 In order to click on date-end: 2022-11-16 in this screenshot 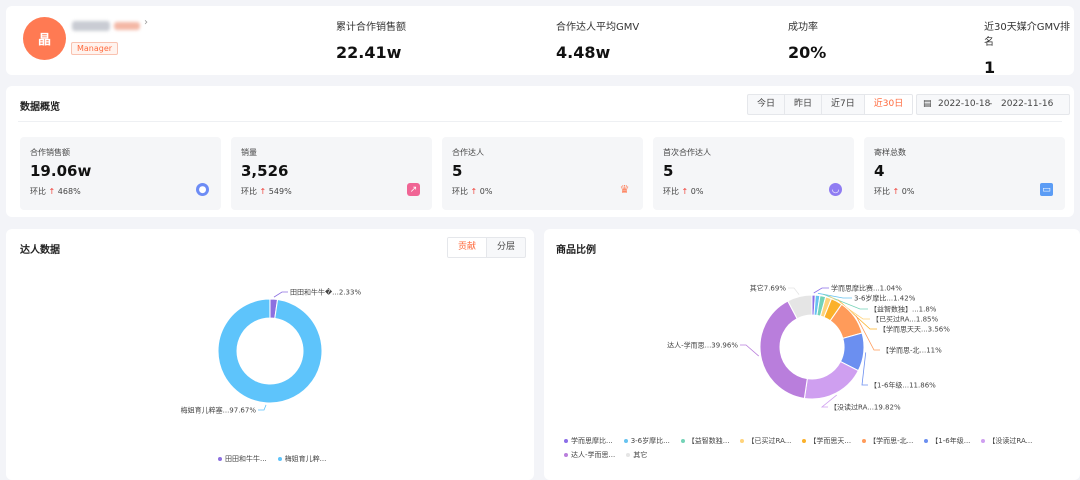, I will do `click(1027, 104)`.